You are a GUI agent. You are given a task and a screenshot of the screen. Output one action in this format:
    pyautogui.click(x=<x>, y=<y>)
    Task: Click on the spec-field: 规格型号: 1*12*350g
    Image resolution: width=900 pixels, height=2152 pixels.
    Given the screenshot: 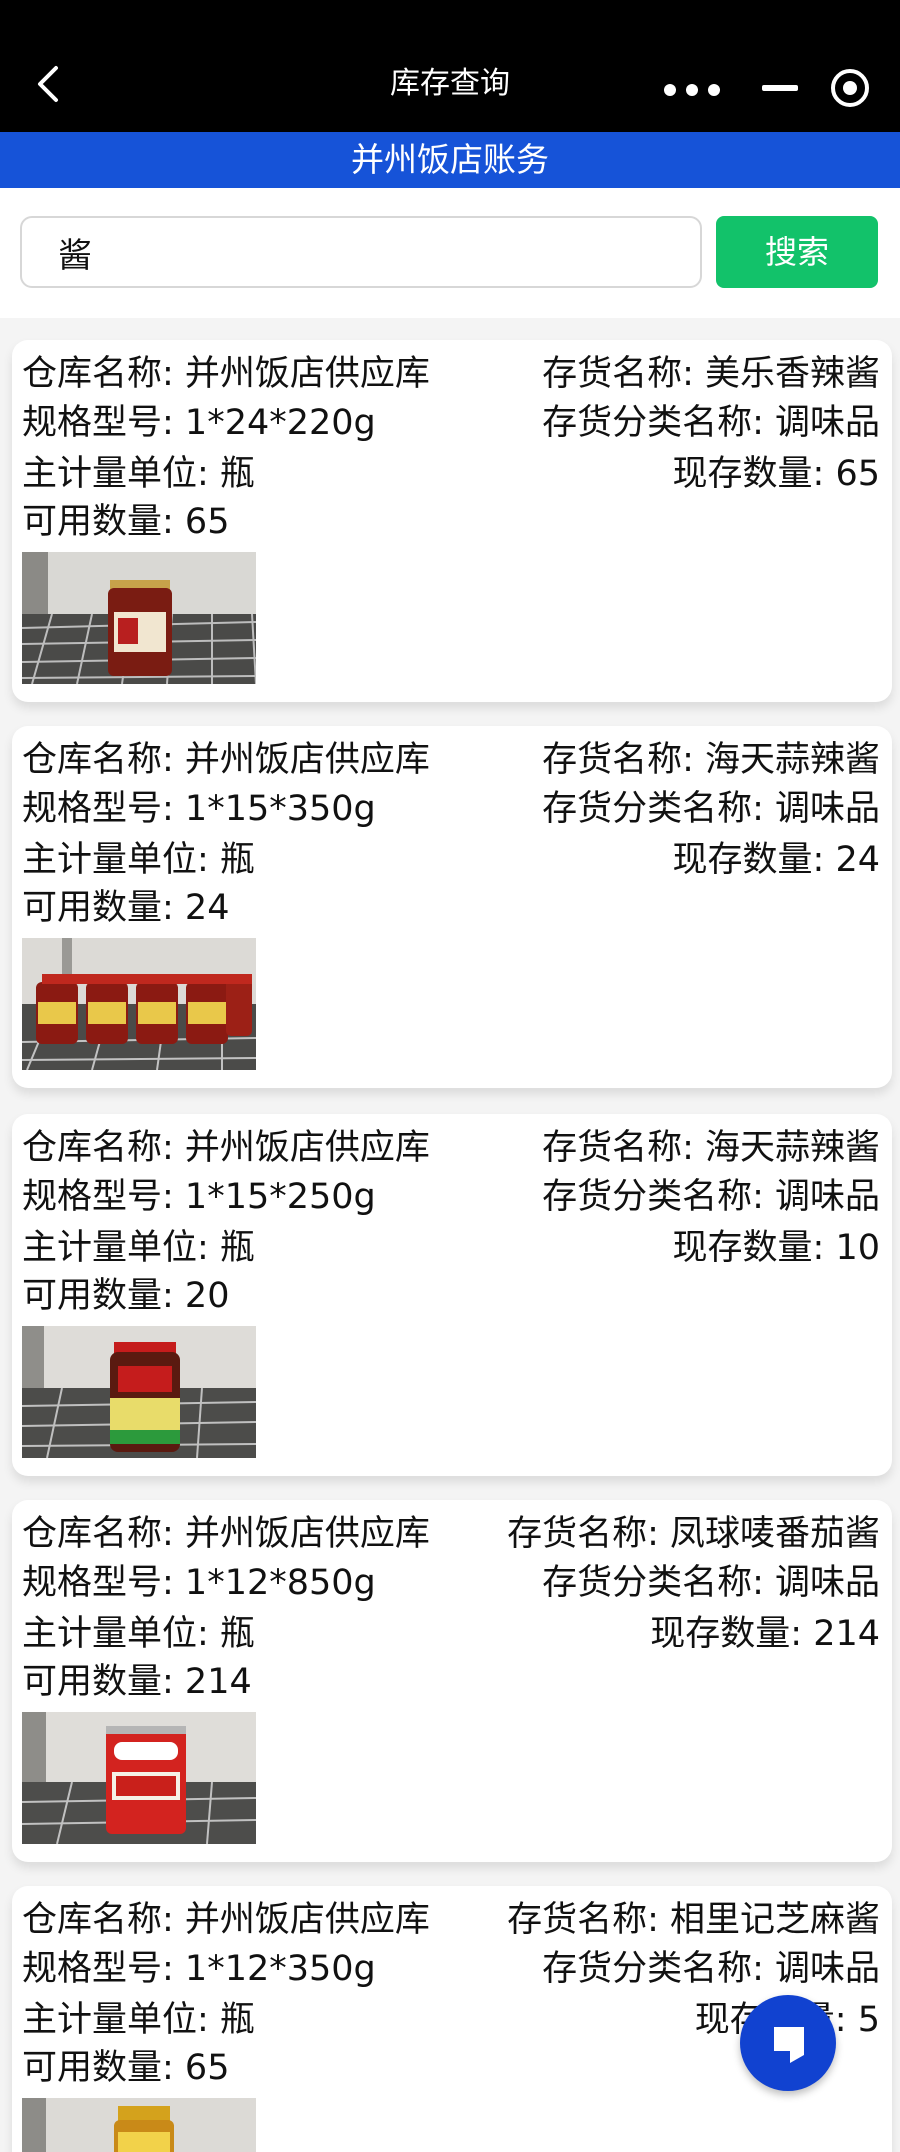 What is the action you would take?
    pyautogui.click(x=199, y=1969)
    